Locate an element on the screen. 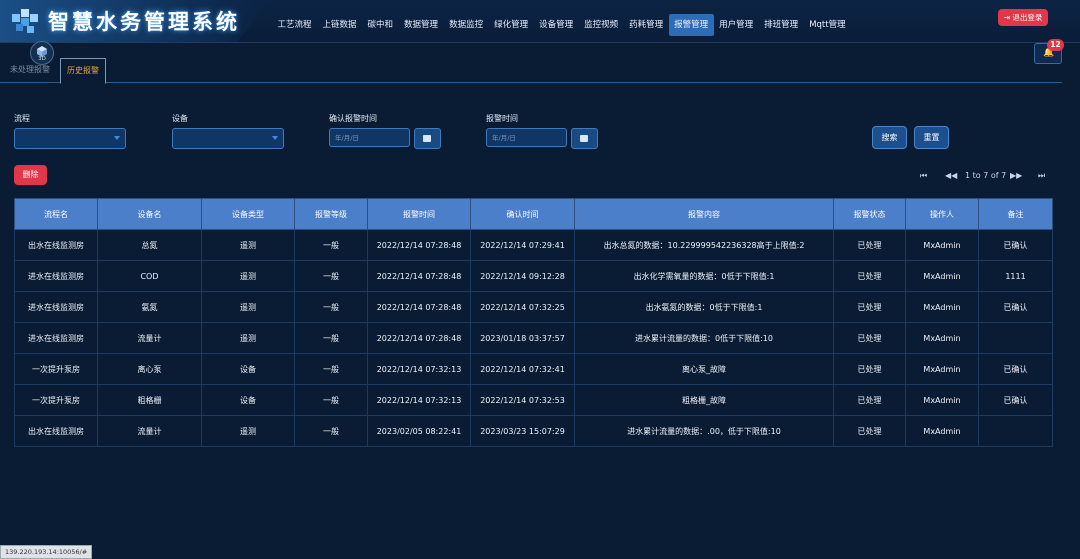 The image size is (1080, 559). table-cell: 出水在线监测房 is located at coordinates (56, 431).